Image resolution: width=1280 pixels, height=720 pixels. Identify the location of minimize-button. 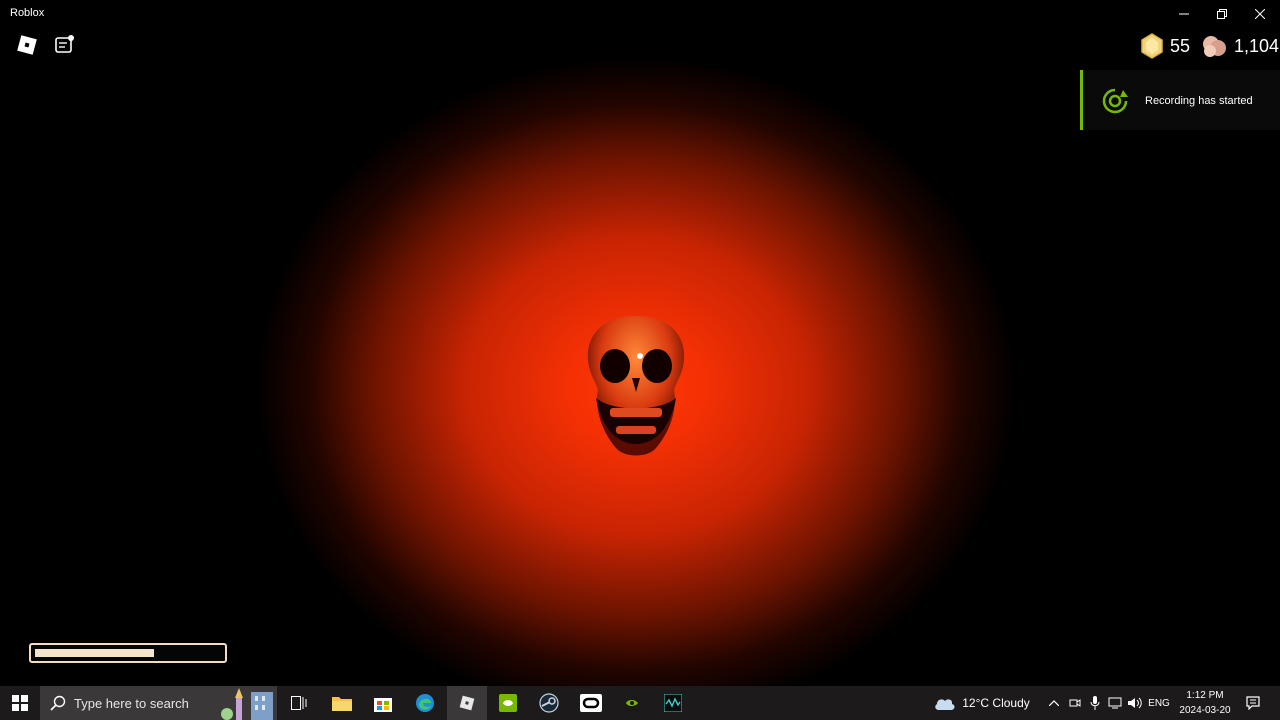
(1184, 13).